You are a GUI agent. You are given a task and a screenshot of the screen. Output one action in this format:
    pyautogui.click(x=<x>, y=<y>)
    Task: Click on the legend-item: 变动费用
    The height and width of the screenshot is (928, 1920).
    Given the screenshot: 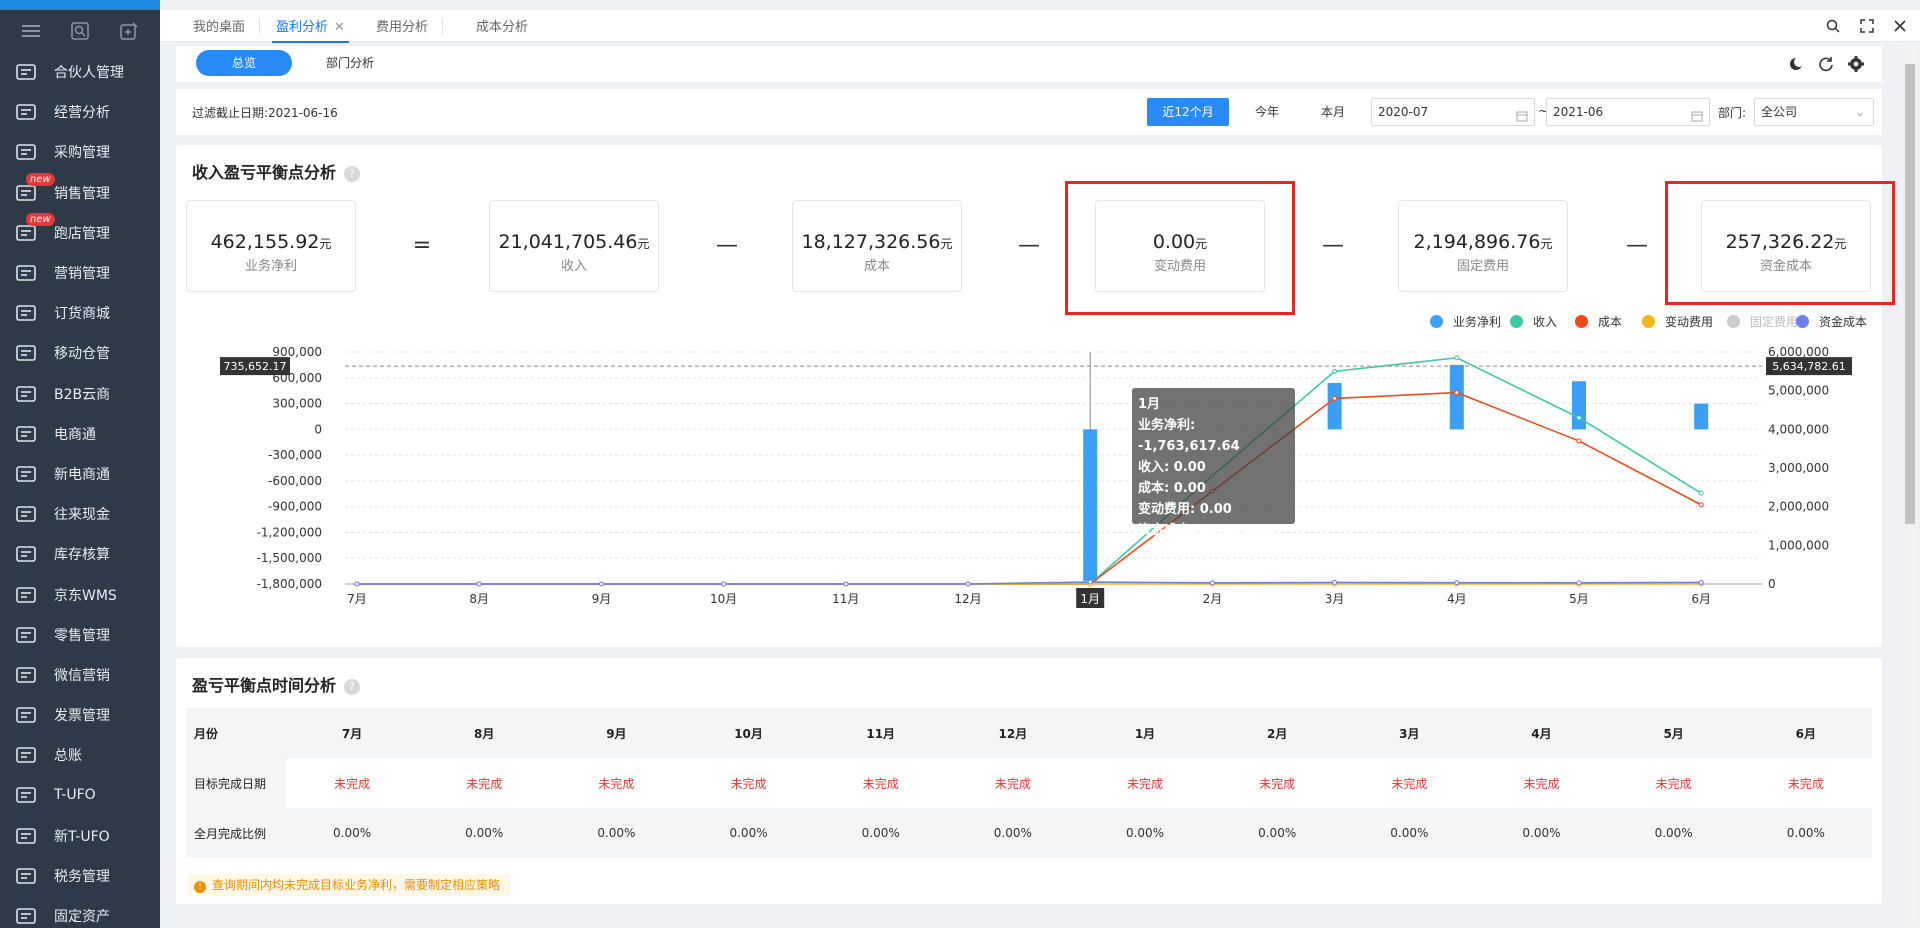 What is the action you would take?
    pyautogui.click(x=1677, y=321)
    